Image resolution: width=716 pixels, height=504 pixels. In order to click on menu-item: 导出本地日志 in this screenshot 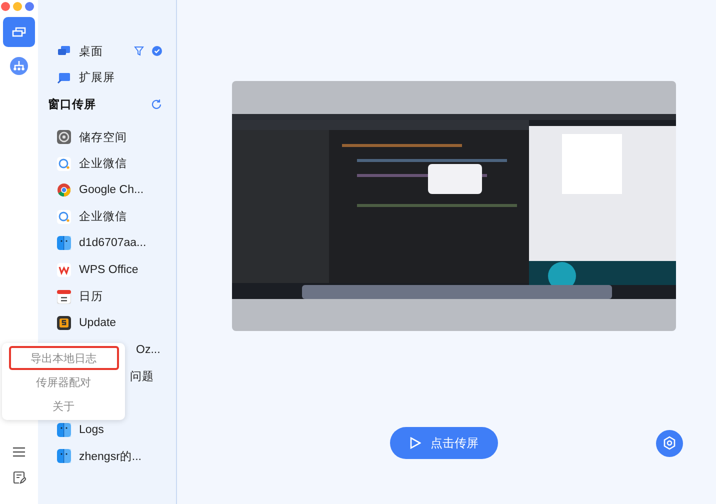, I will do `click(63, 358)`.